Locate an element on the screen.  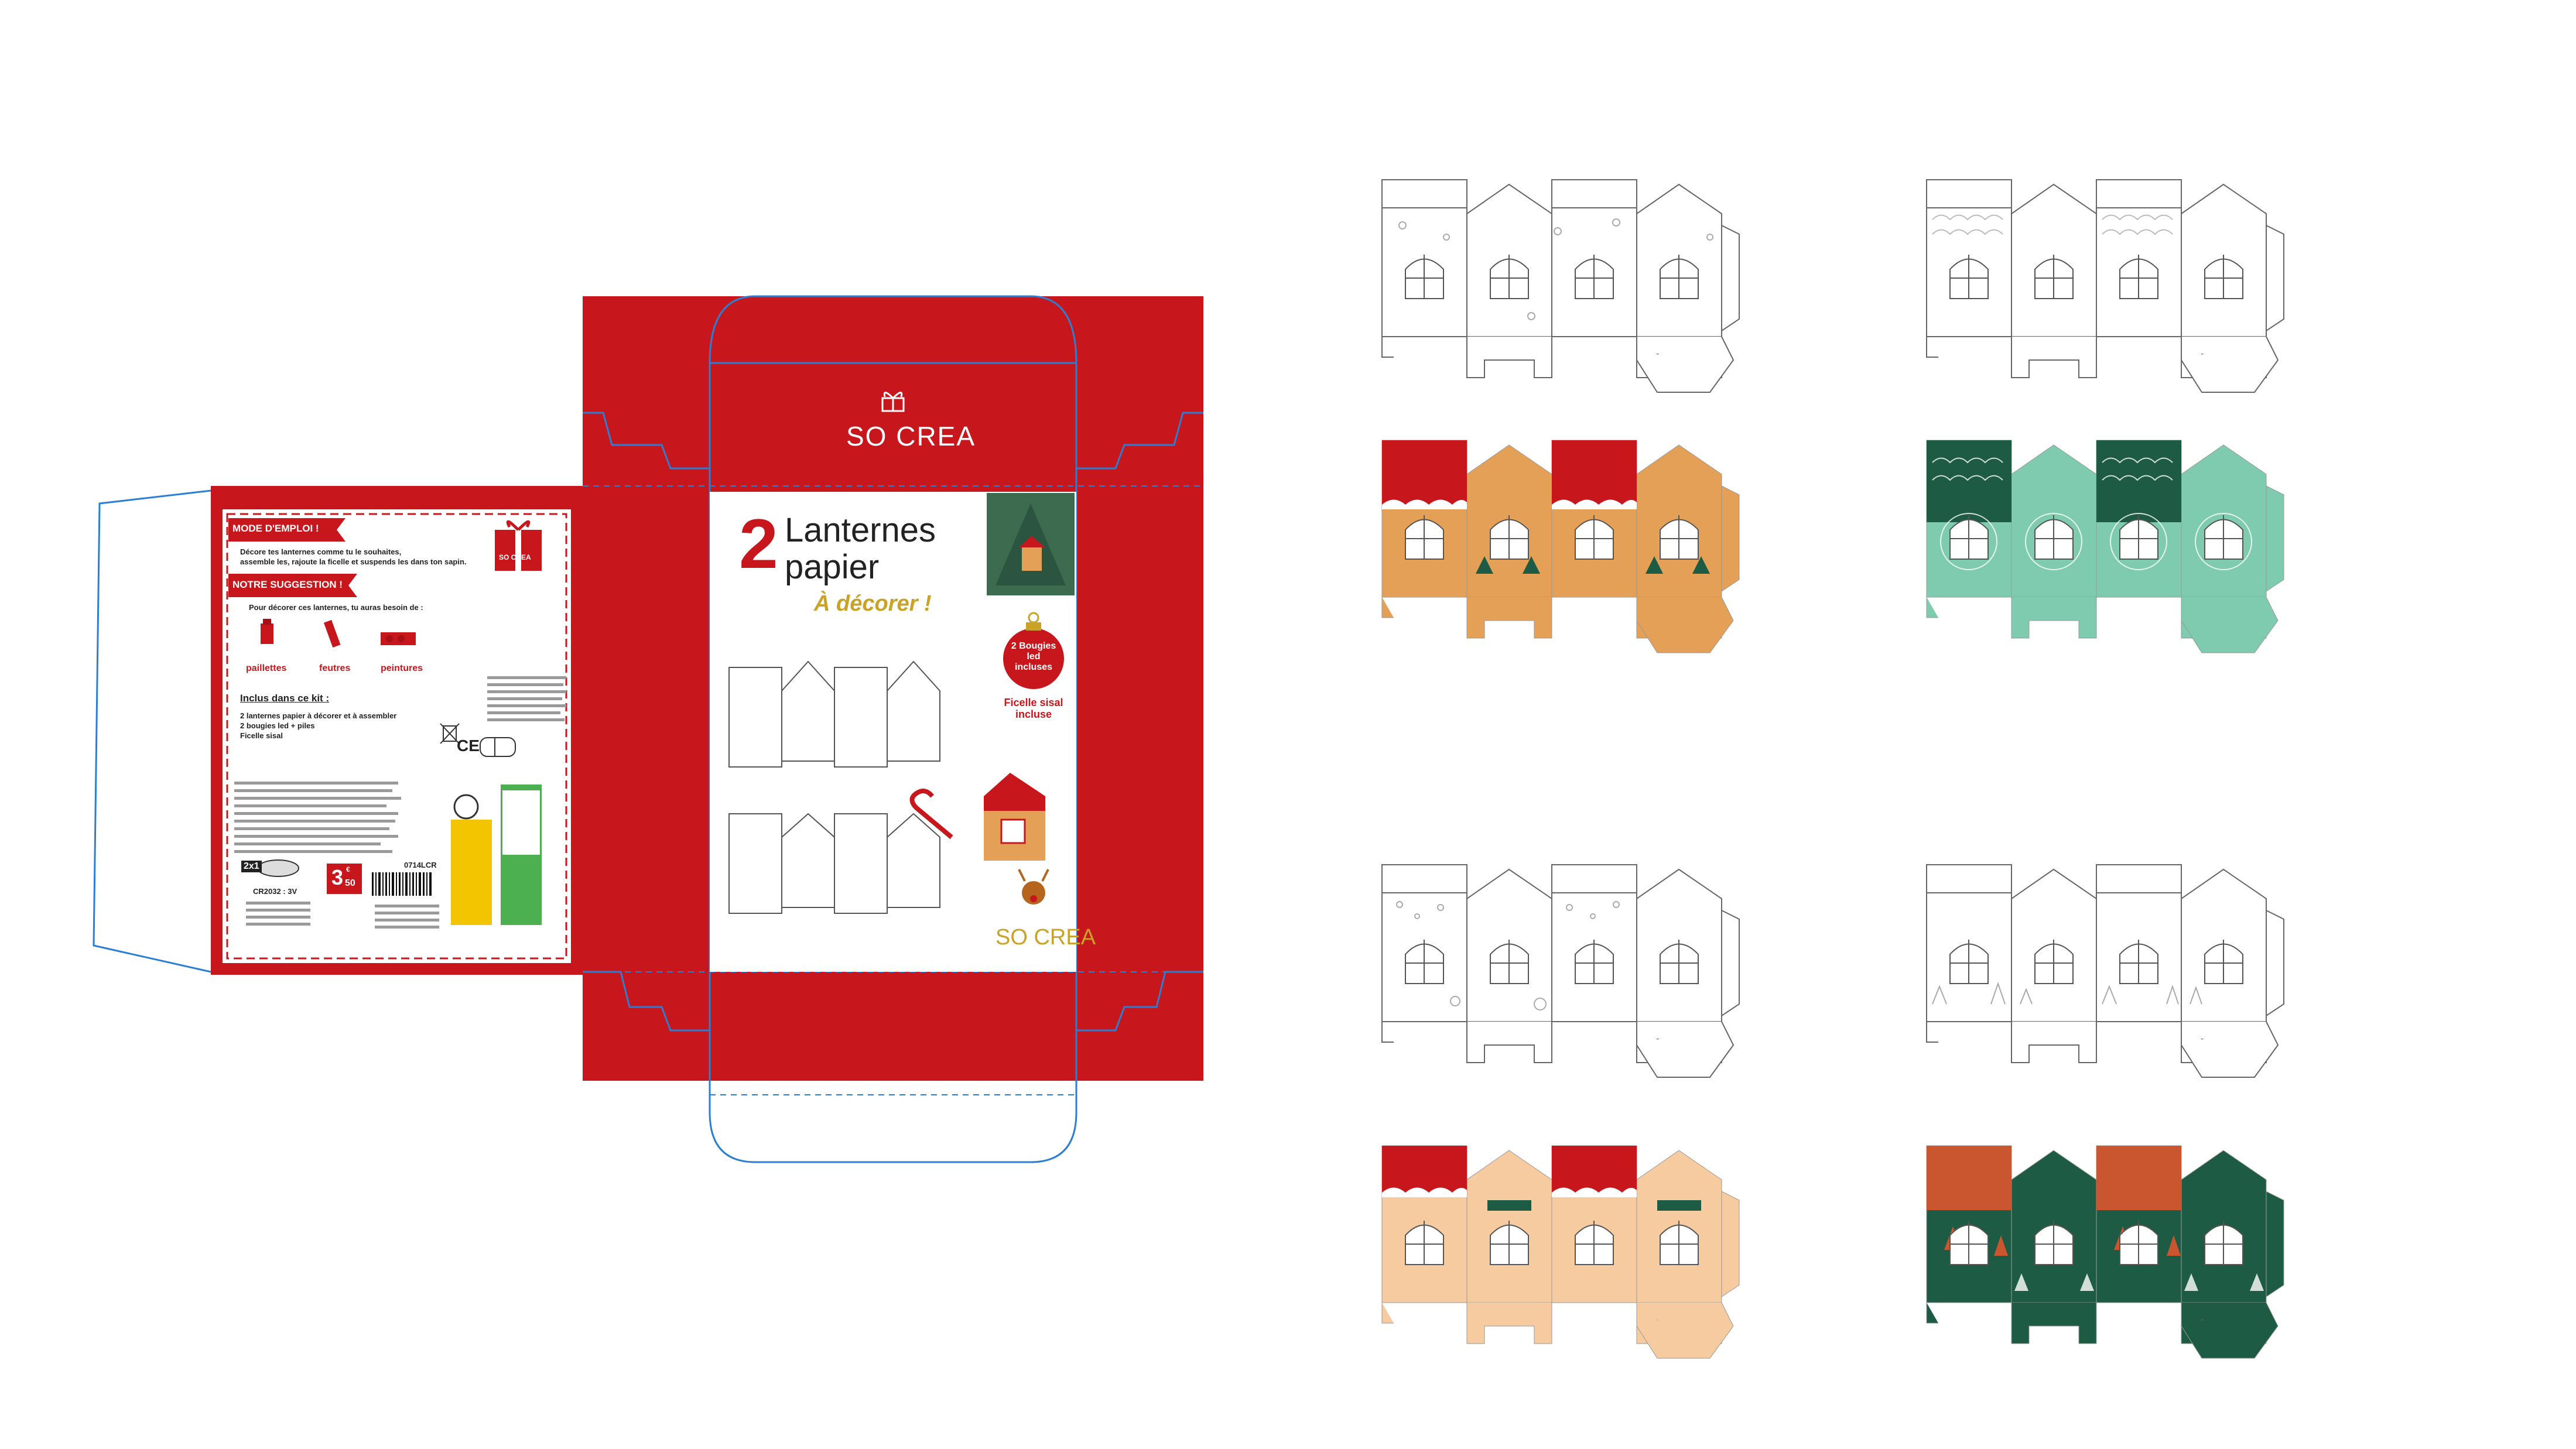
lantern-green-brick is located at coordinates (2105, 1252).